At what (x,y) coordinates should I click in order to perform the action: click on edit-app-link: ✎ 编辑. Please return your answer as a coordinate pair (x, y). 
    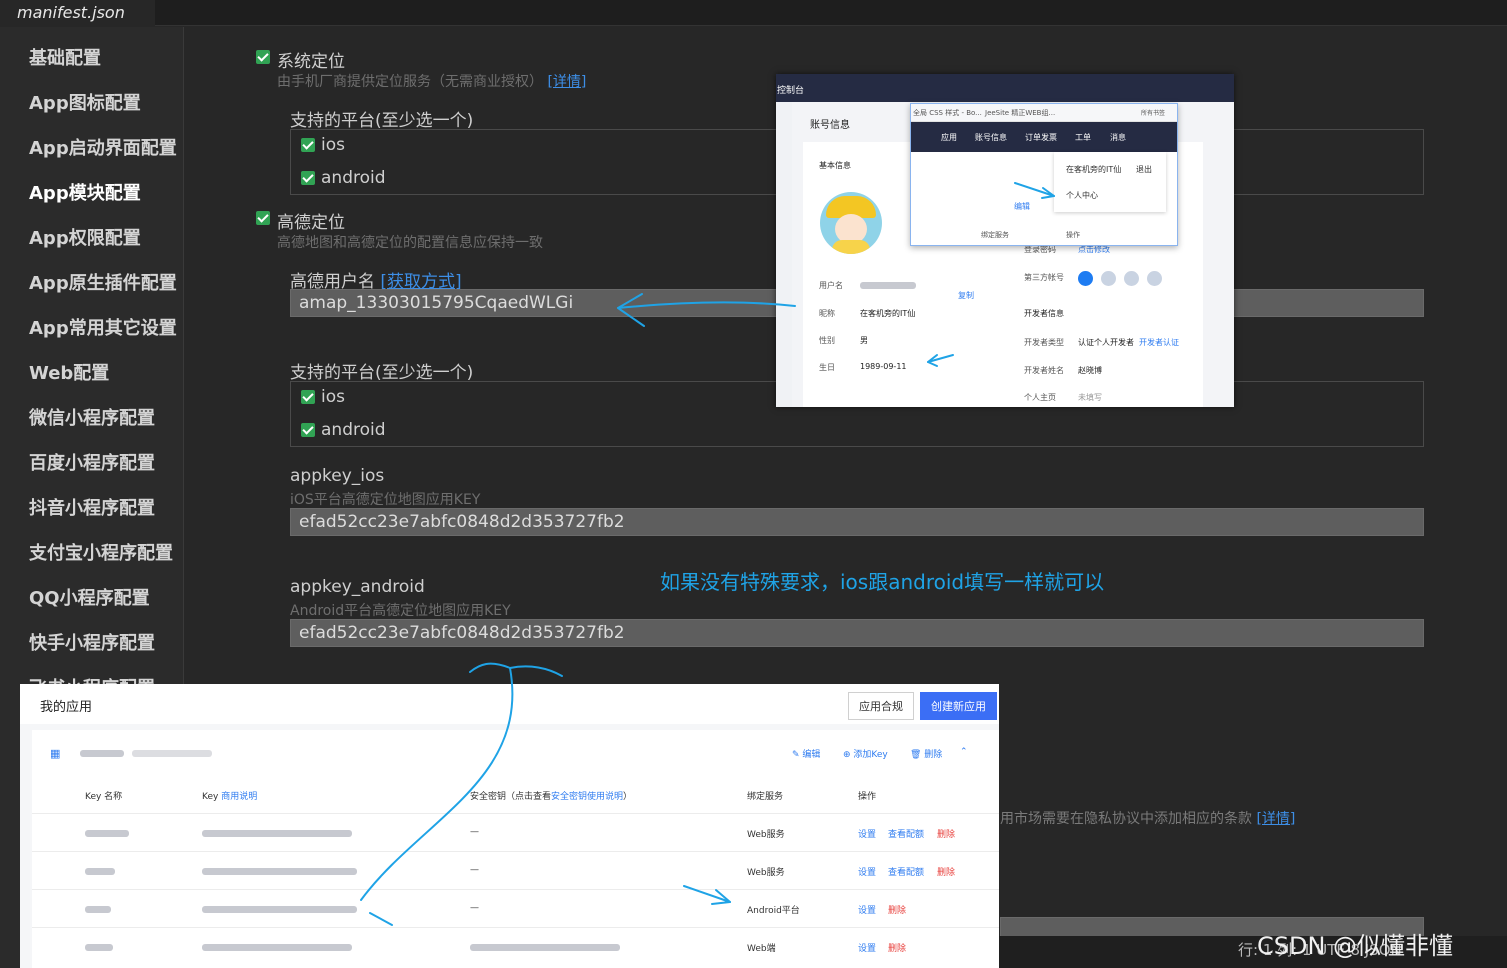
    Looking at the image, I should click on (806, 753).